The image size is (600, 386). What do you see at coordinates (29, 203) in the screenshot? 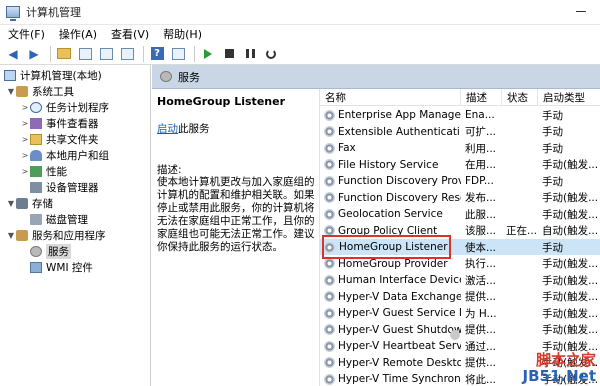
I see `tree-item-storage: ▼ 存储` at bounding box center [29, 203].